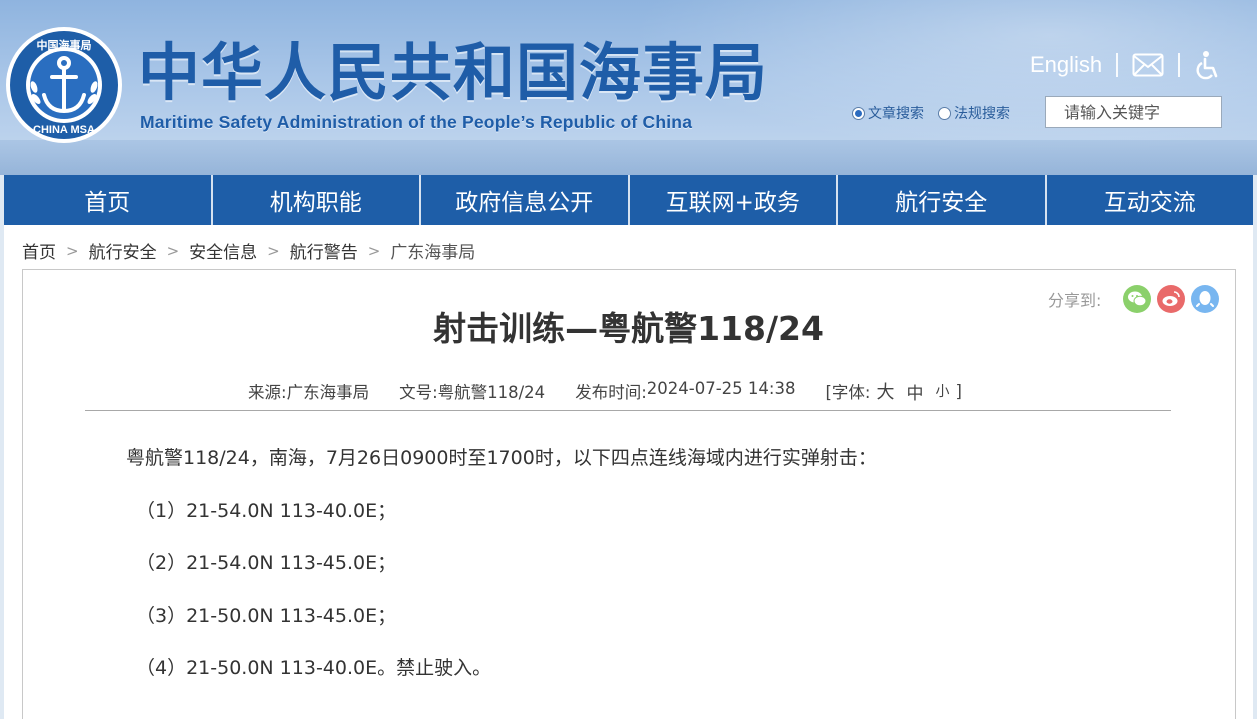 The image size is (1257, 719). What do you see at coordinates (491, 392) in the screenshot?
I see `meta-doc-value: 粤航警118/24` at bounding box center [491, 392].